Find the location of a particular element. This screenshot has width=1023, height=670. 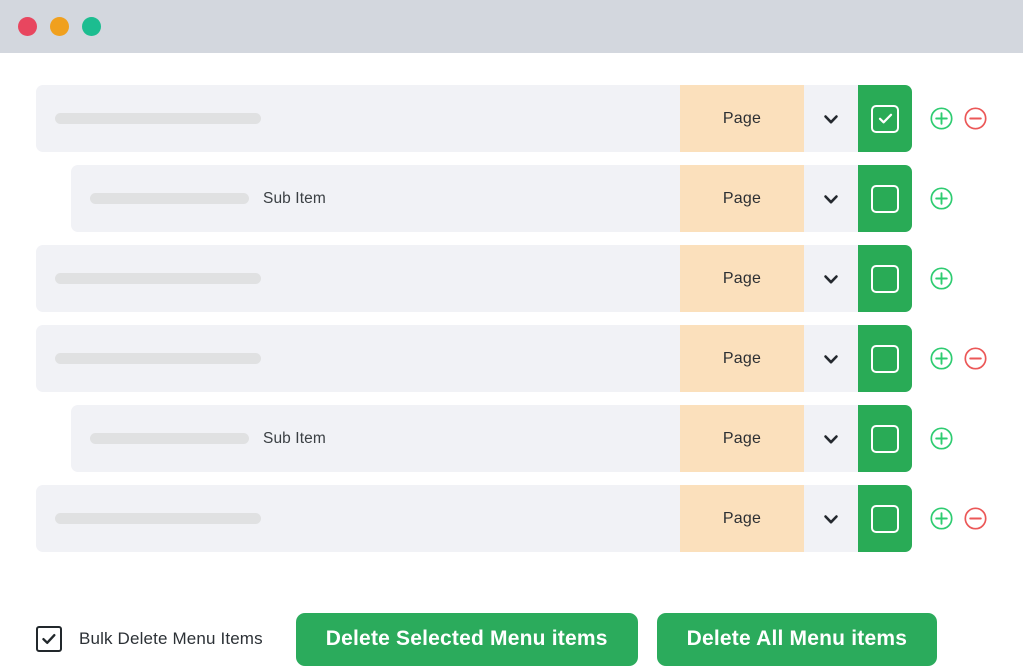

window-titlebar is located at coordinates (511, 26).